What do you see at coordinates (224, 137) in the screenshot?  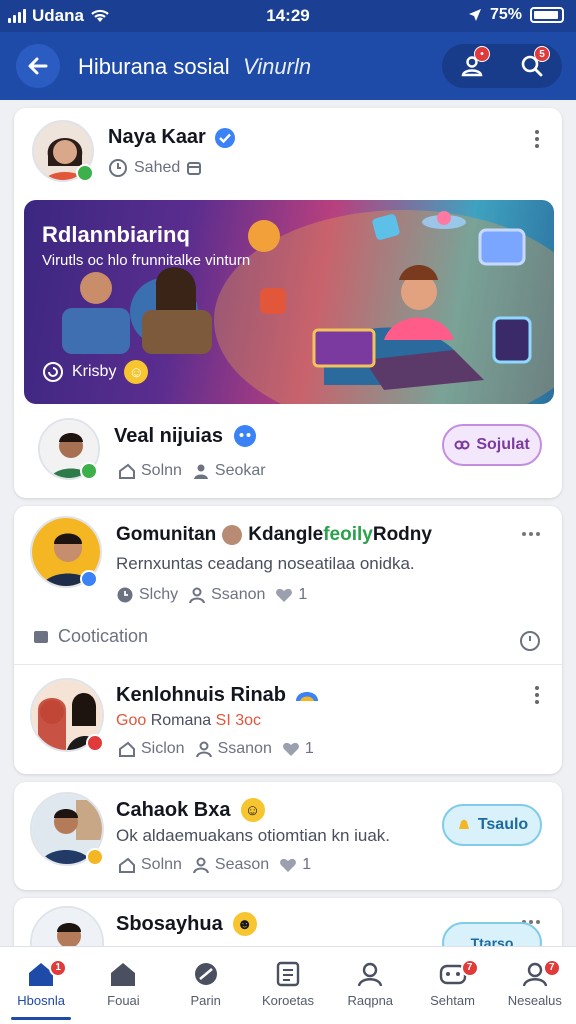 I see `verified-icon` at bounding box center [224, 137].